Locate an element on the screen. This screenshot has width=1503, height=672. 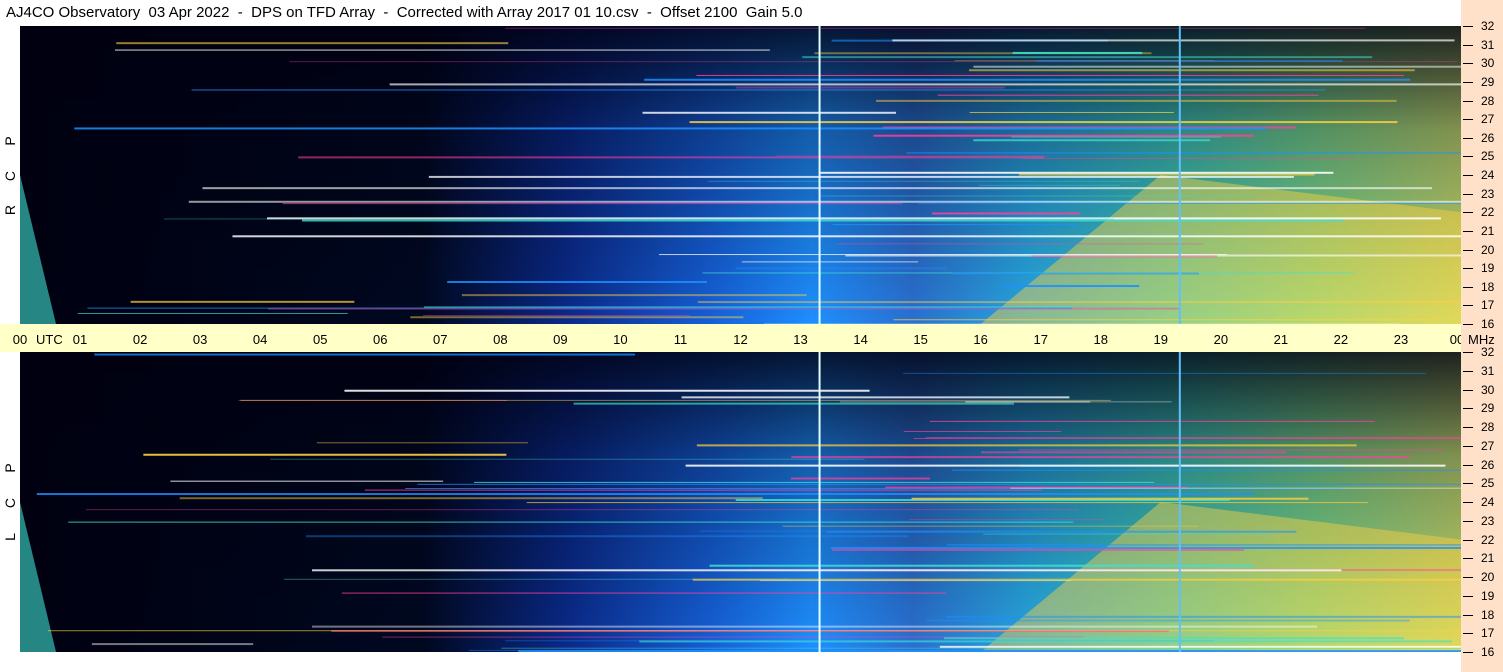
freq-tick-label: 19 is located at coordinates (1488, 595).